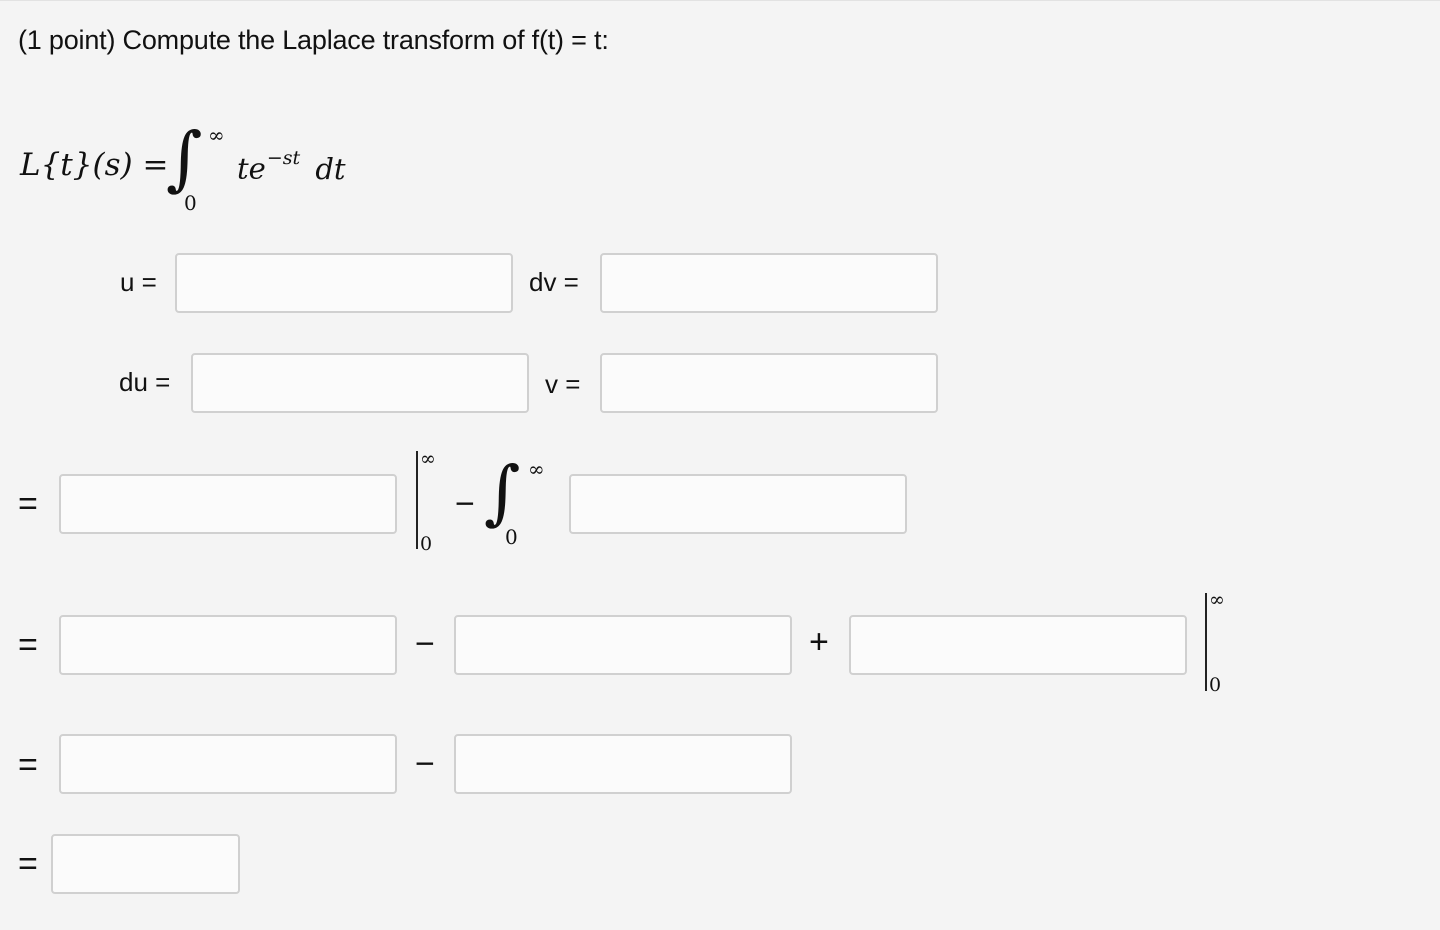 The width and height of the screenshot is (1440, 930). What do you see at coordinates (344, 283) in the screenshot?
I see `u-input` at bounding box center [344, 283].